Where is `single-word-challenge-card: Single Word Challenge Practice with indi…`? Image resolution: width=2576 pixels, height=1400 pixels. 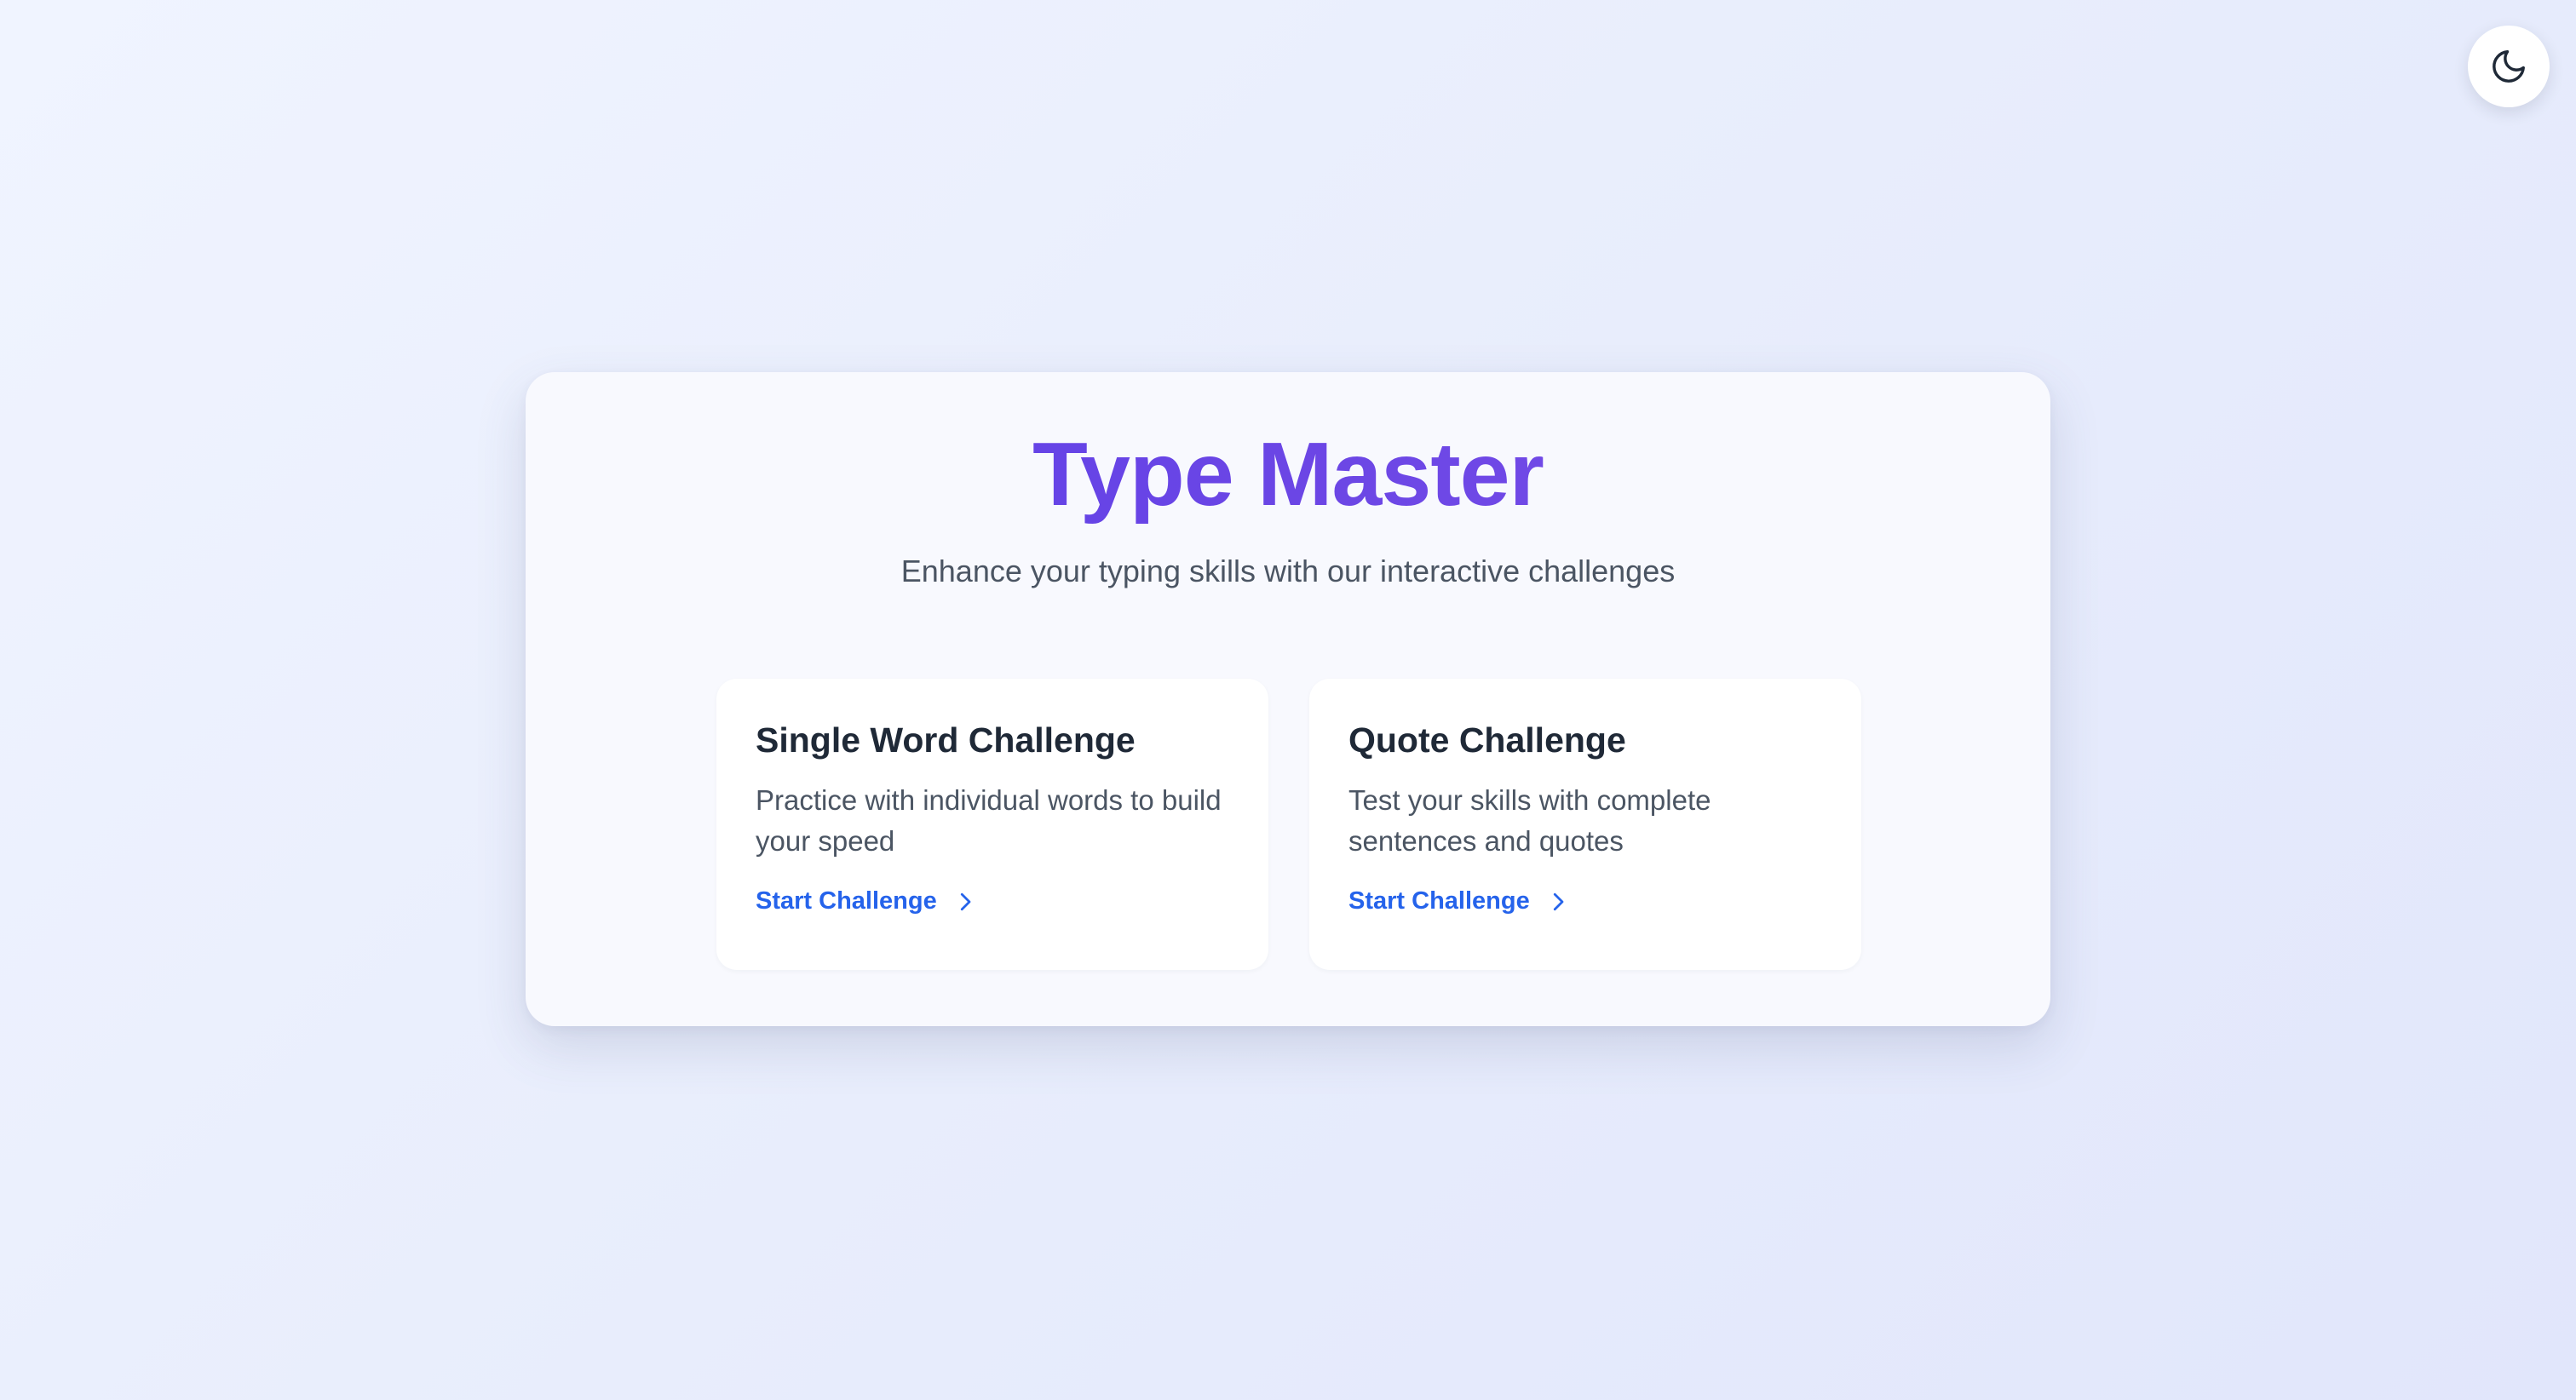 single-word-challenge-card: Single Word Challenge Practice with indi… is located at coordinates (992, 824).